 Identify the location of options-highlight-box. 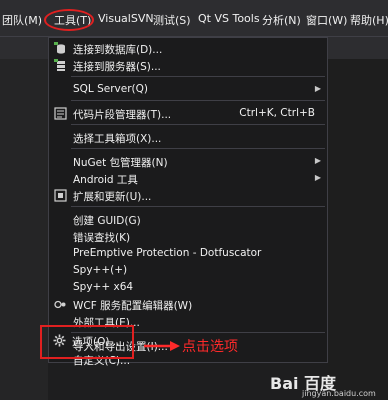
(87, 342).